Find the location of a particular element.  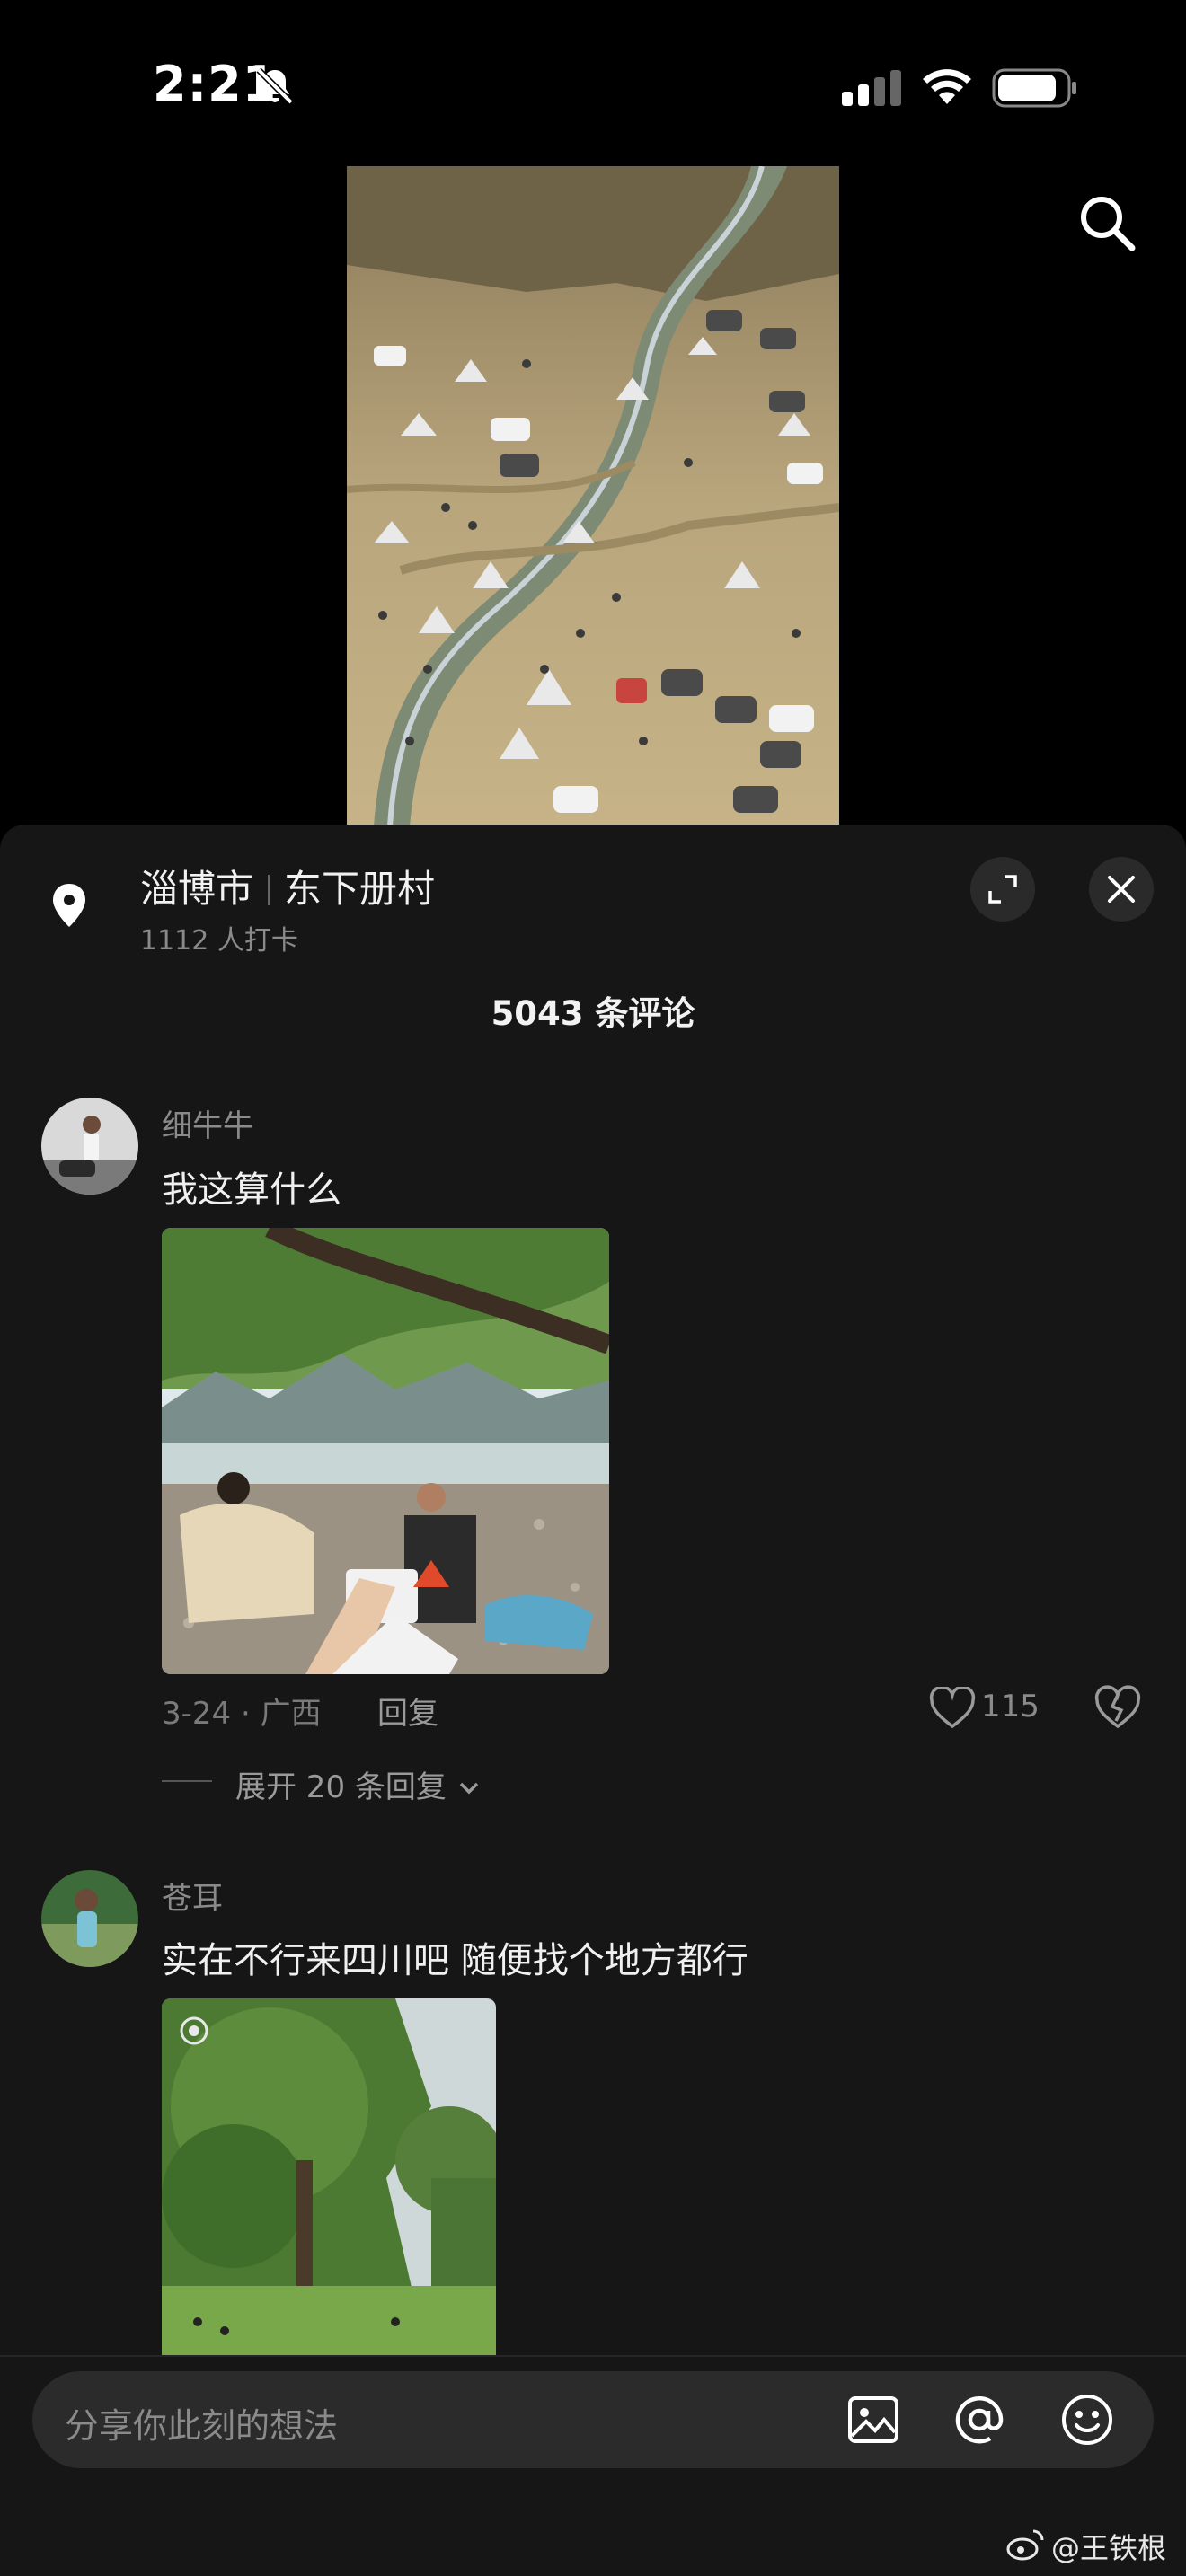

location-pin-icon is located at coordinates (69, 905).